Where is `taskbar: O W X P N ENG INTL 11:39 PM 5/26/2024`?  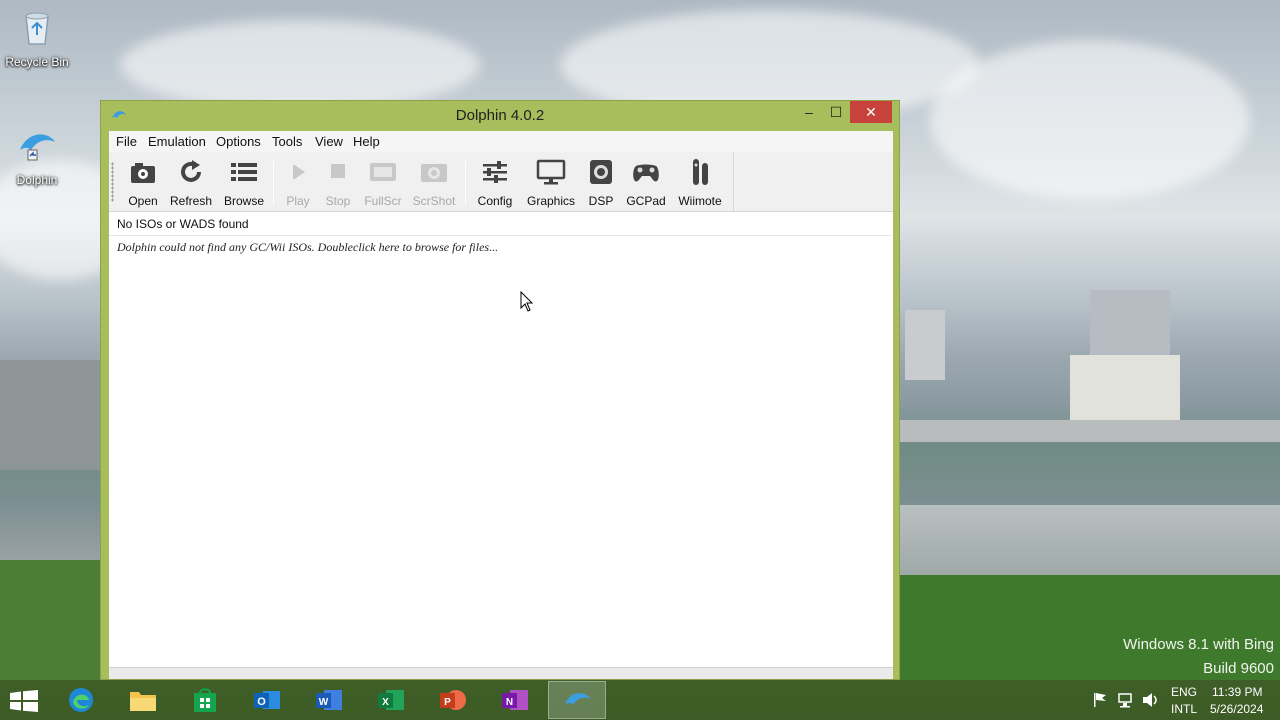
taskbar: O W X P N ENG INTL 11:39 PM 5/26/2024 is located at coordinates (640, 700).